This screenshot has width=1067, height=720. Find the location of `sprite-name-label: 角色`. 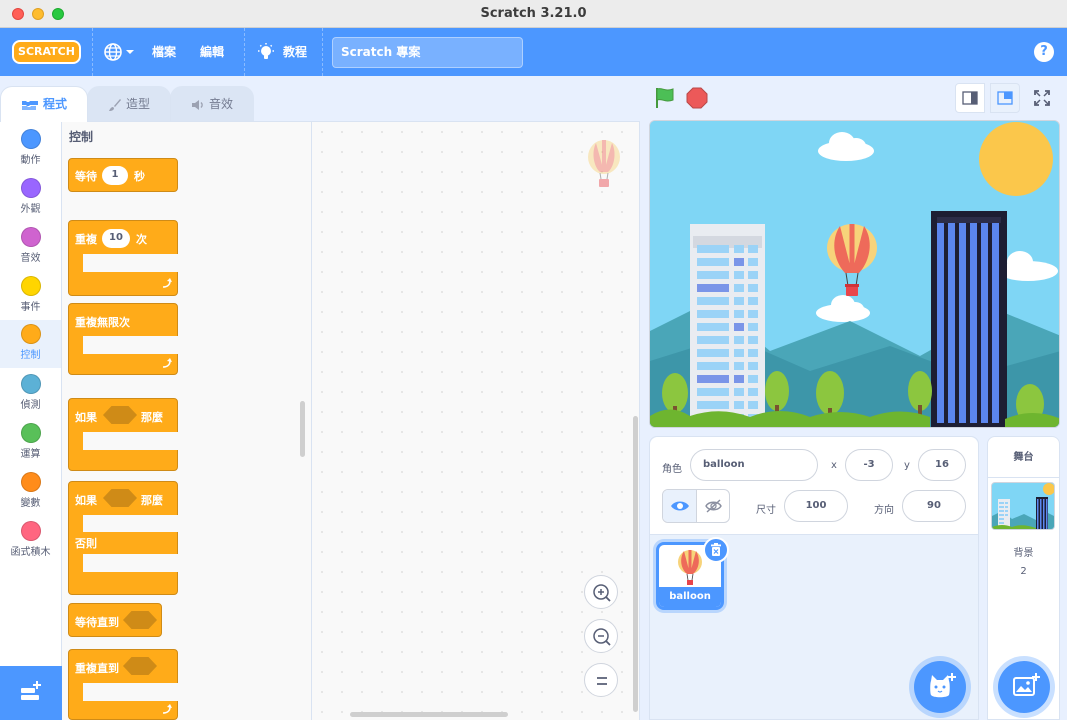

sprite-name-label: 角色 is located at coordinates (672, 469).